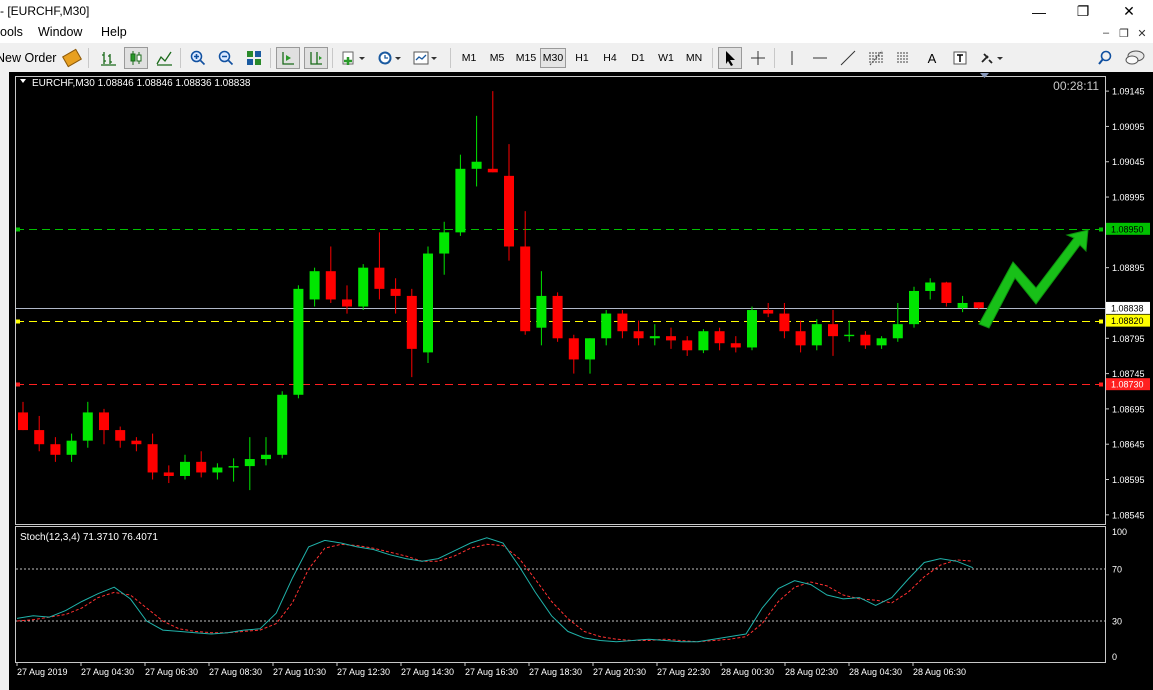 This screenshot has height=690, width=1153. Describe the element at coordinates (497, 58) in the screenshot. I see `timeframe-m5-button: M5` at that location.